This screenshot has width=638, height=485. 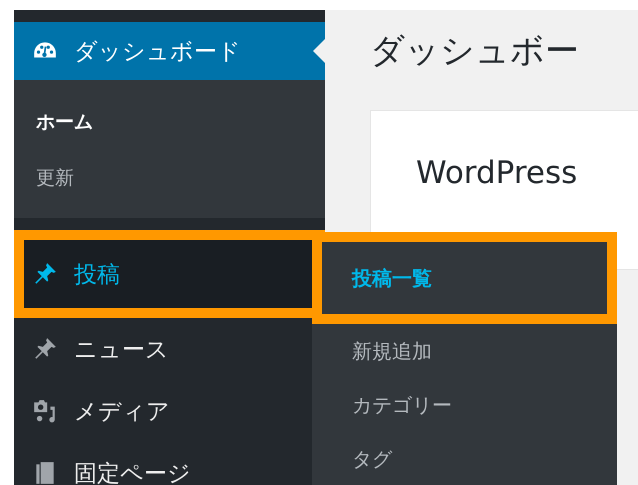 What do you see at coordinates (169, 122) in the screenshot?
I see `submenu-item: ホーム` at bounding box center [169, 122].